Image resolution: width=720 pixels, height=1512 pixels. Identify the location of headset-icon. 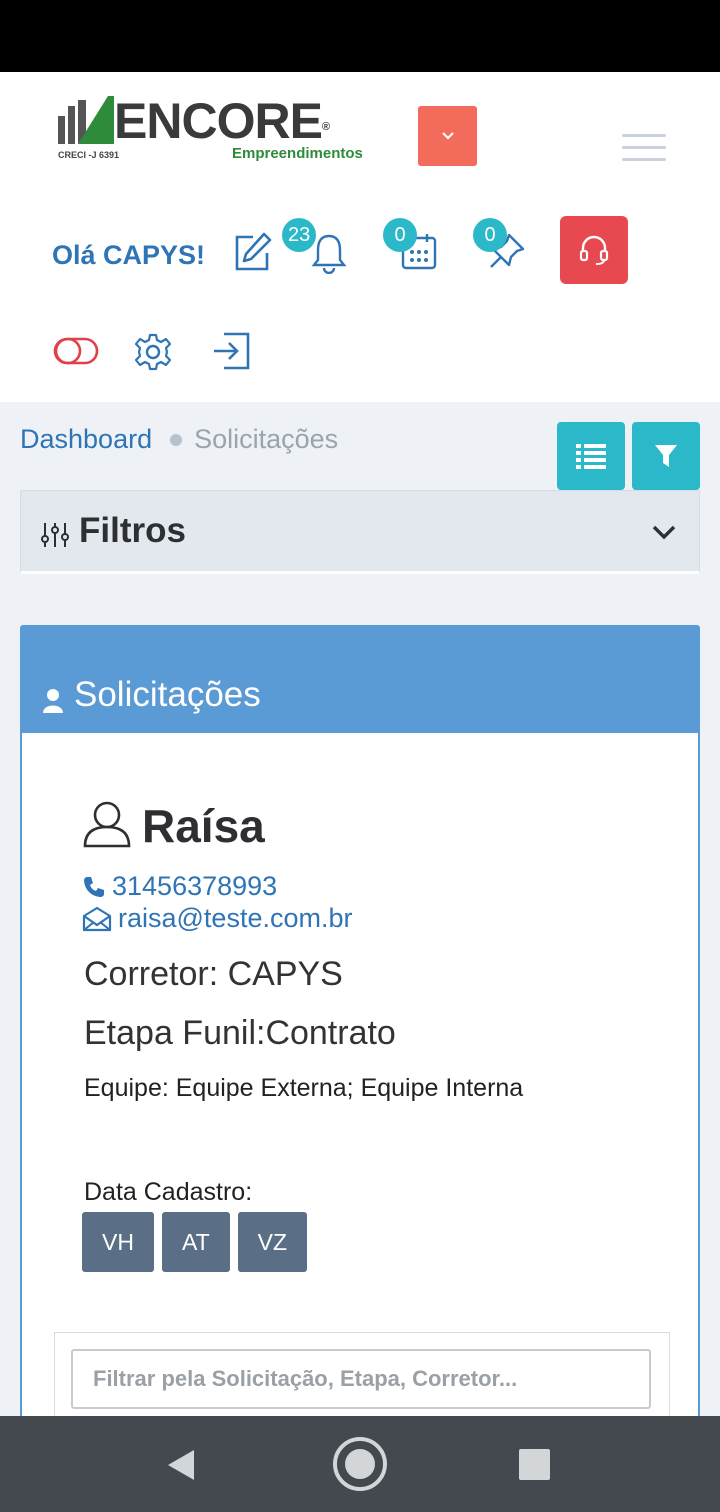
(594, 250).